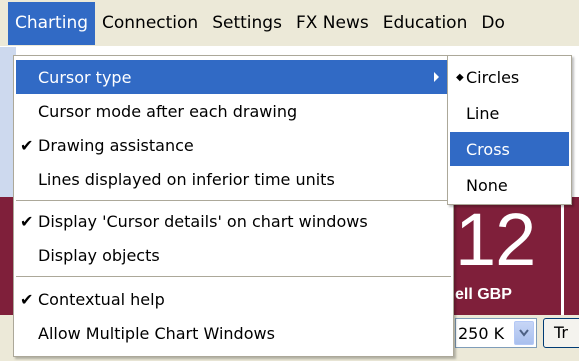 The width and height of the screenshot is (579, 361). Describe the element at coordinates (483, 113) in the screenshot. I see `submenu-item-label: Line` at that location.